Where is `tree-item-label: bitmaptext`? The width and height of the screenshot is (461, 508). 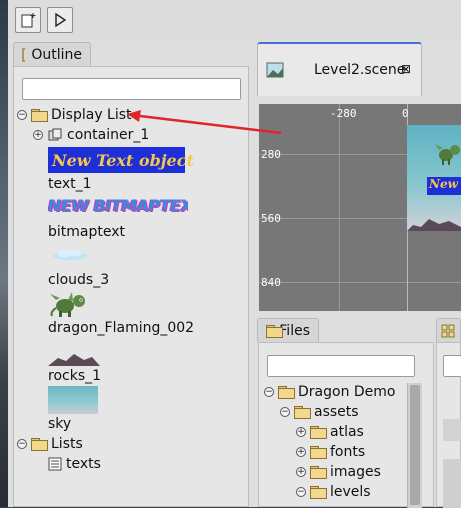 tree-item-label: bitmaptext is located at coordinates (86, 232).